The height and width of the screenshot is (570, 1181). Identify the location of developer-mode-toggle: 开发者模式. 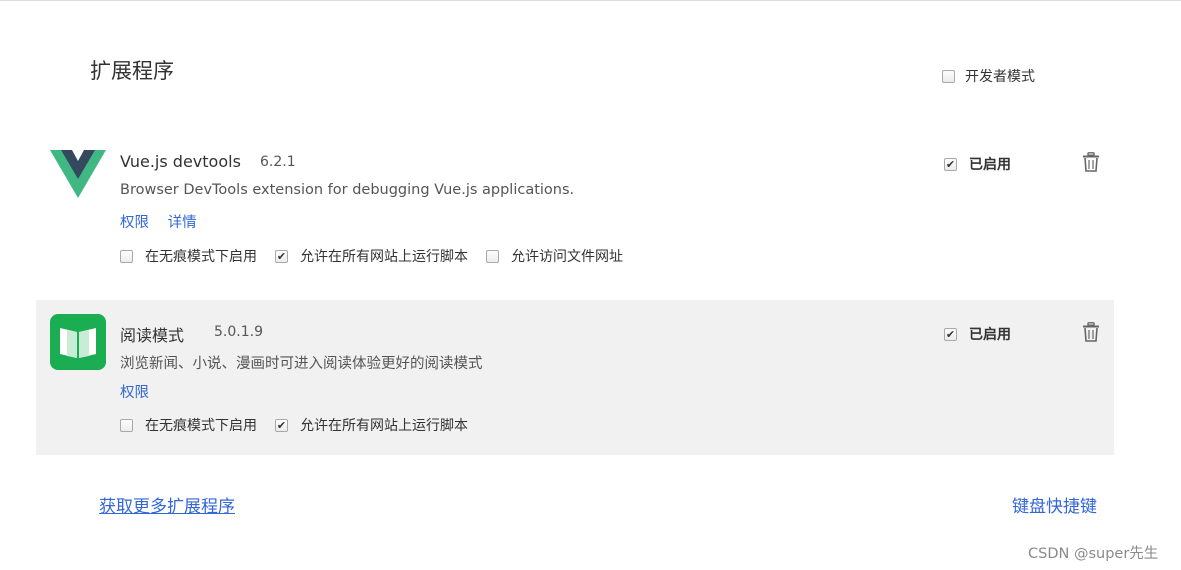
(988, 76).